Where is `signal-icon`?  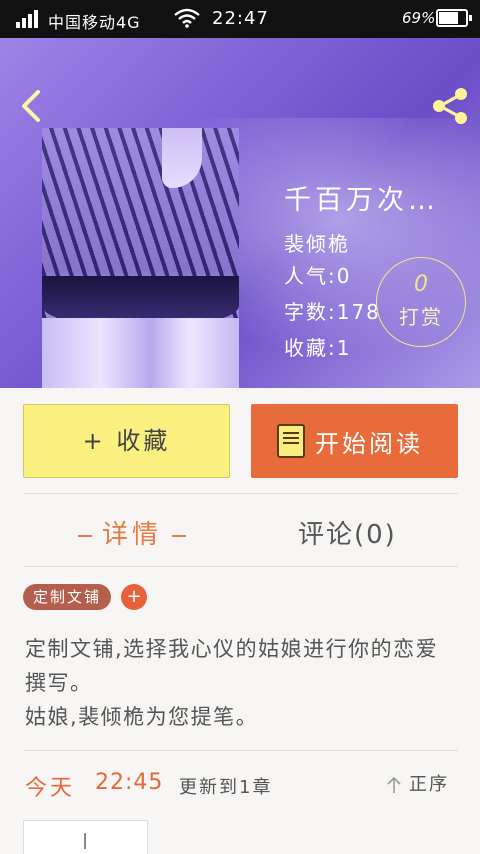 signal-icon is located at coordinates (28, 19).